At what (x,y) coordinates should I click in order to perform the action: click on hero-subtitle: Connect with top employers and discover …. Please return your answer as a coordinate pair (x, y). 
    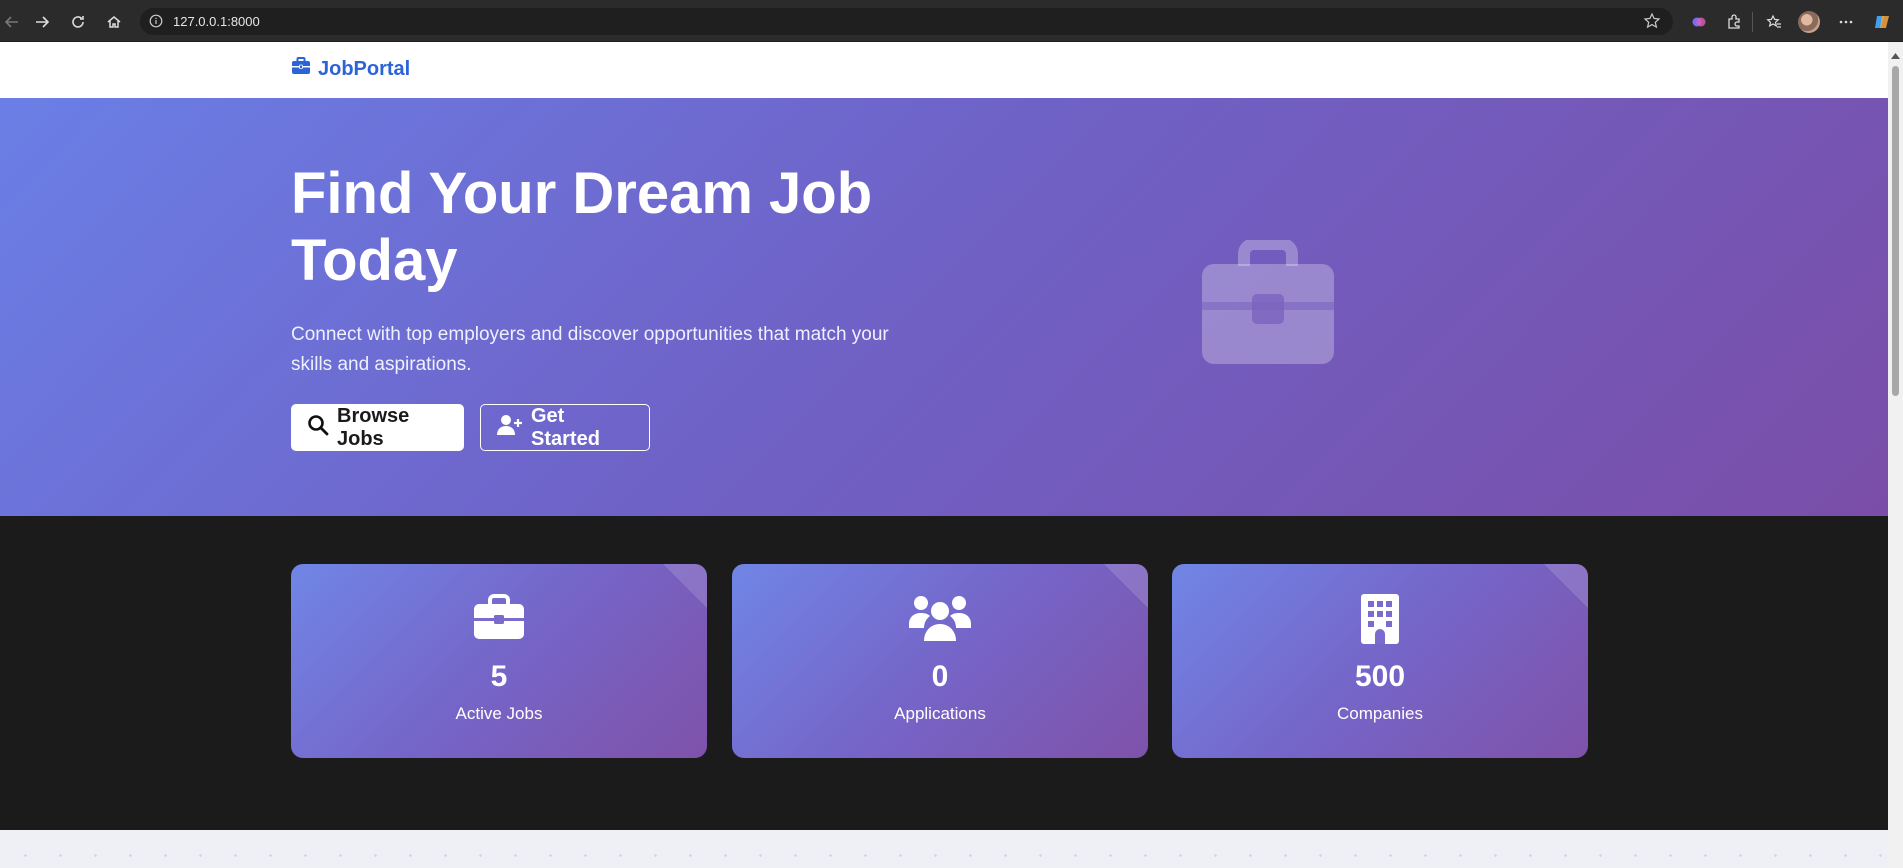
    Looking at the image, I should click on (590, 349).